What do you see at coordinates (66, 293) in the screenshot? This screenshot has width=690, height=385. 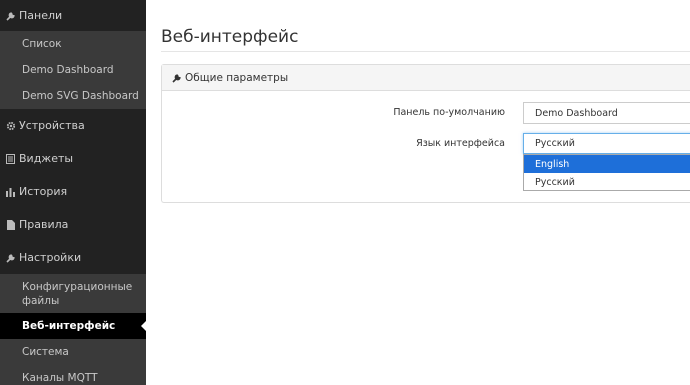 I see `sidebar-item-config-files: Конфигурационные файлы` at bounding box center [66, 293].